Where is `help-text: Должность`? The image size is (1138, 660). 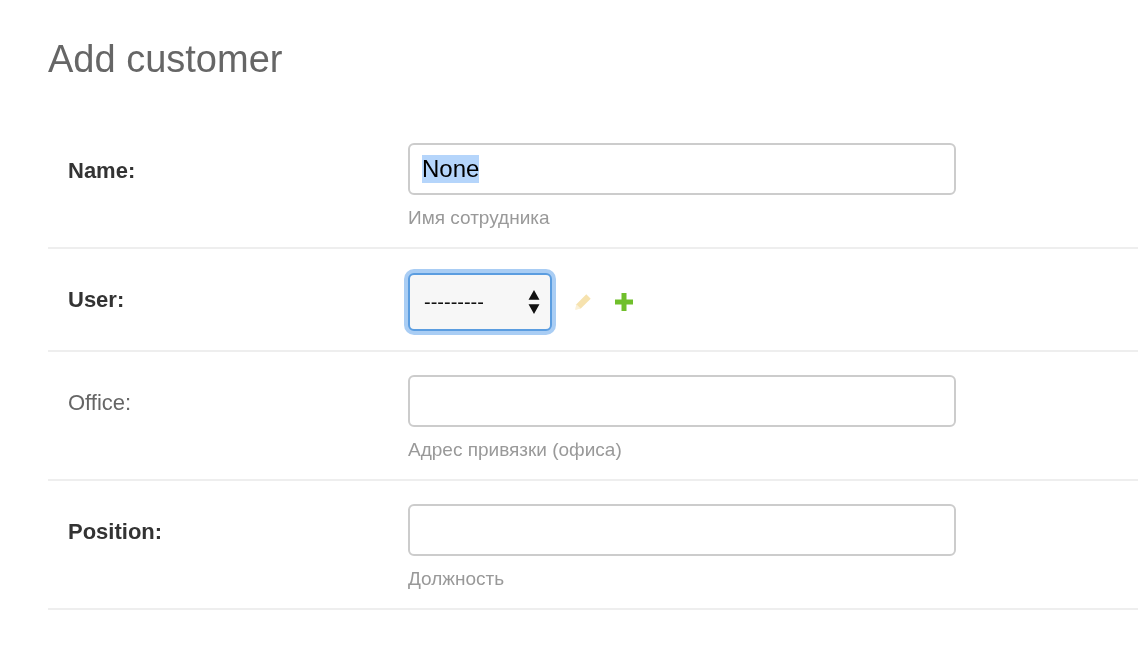
help-text: Должность is located at coordinates (457, 579).